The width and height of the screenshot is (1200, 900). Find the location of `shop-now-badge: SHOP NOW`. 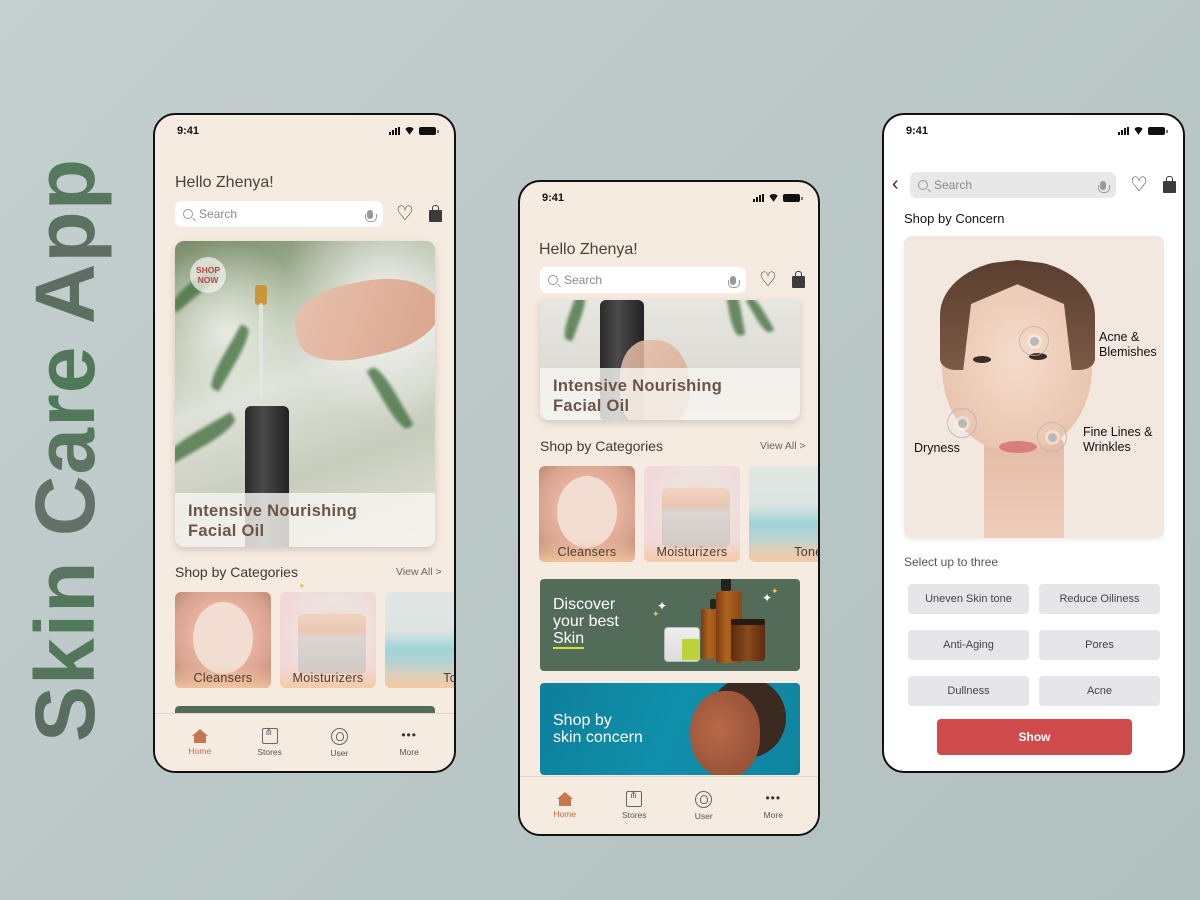

shop-now-badge: SHOP NOW is located at coordinates (208, 275).